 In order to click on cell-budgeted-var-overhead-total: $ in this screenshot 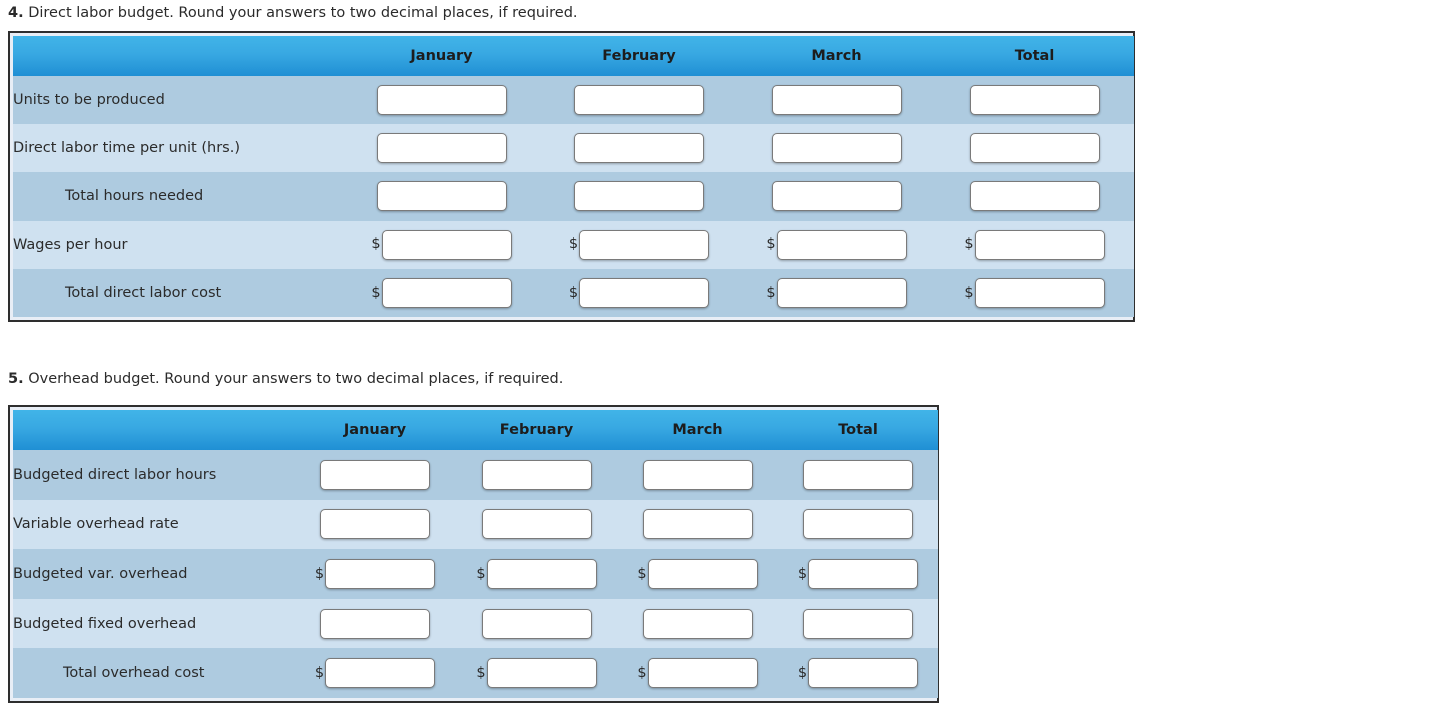, I will do `click(858, 574)`.